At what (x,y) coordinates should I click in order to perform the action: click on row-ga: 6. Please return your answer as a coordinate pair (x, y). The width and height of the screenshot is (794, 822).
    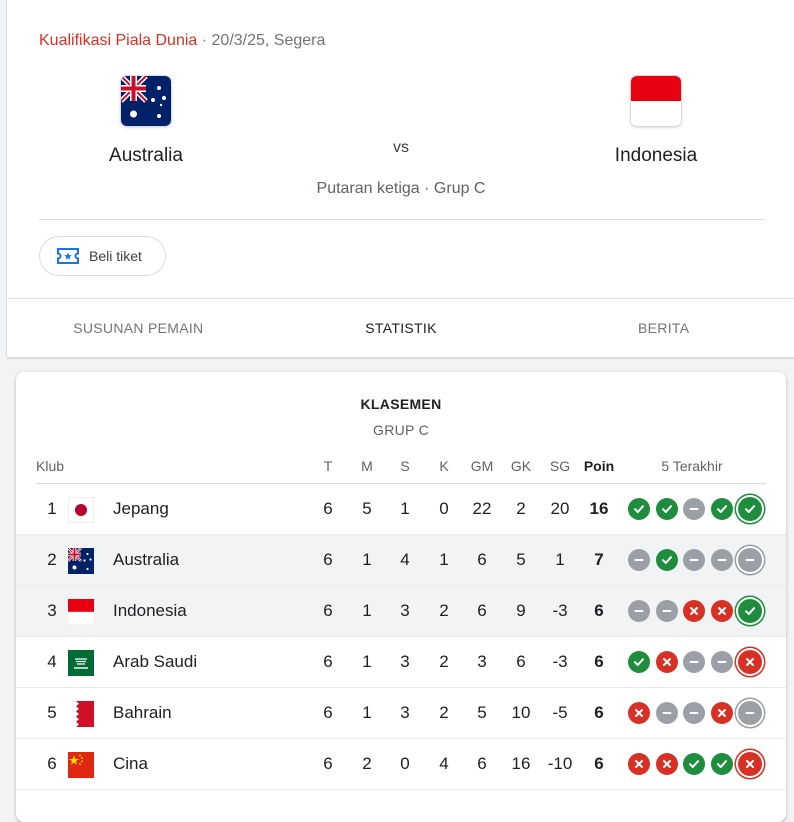
    Looking at the image, I should click on (521, 661).